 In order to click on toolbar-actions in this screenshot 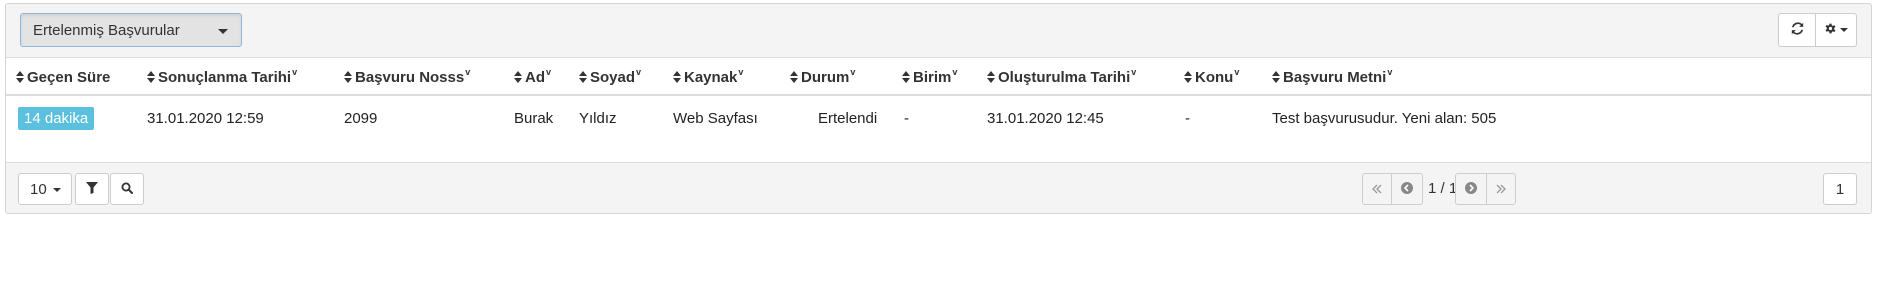, I will do `click(1817, 30)`.